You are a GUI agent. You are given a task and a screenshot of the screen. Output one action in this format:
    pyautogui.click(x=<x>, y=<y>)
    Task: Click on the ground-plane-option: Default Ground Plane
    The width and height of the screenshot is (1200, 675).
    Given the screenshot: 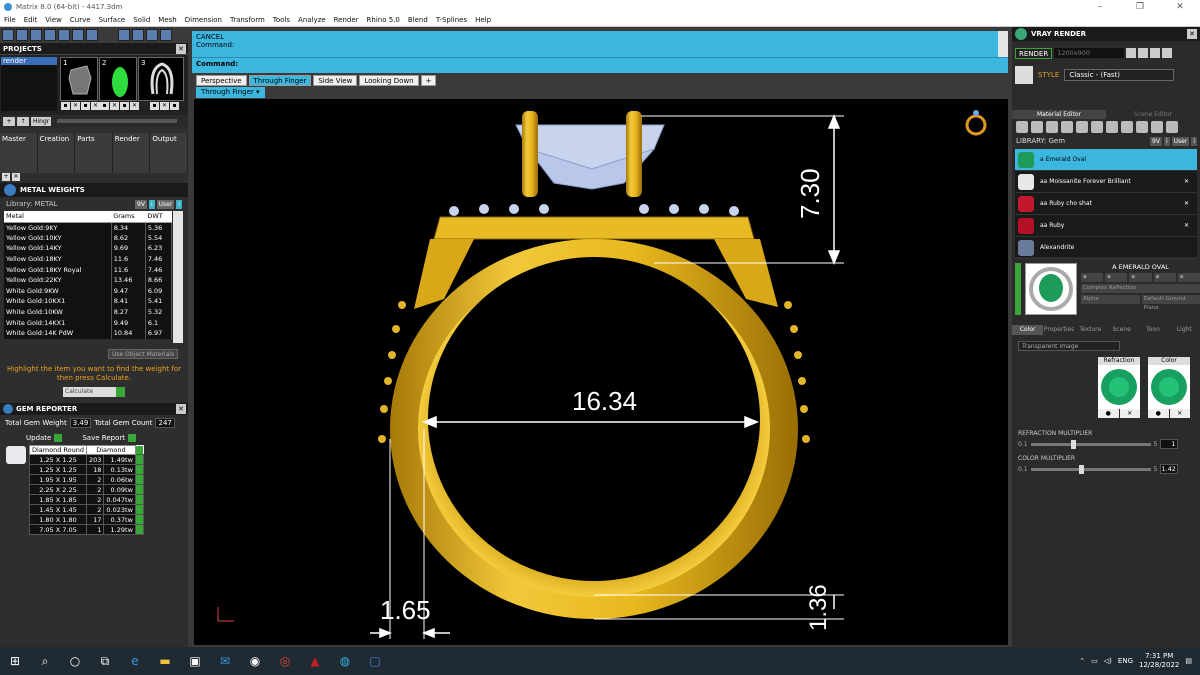 What is the action you would take?
    pyautogui.click(x=1170, y=303)
    